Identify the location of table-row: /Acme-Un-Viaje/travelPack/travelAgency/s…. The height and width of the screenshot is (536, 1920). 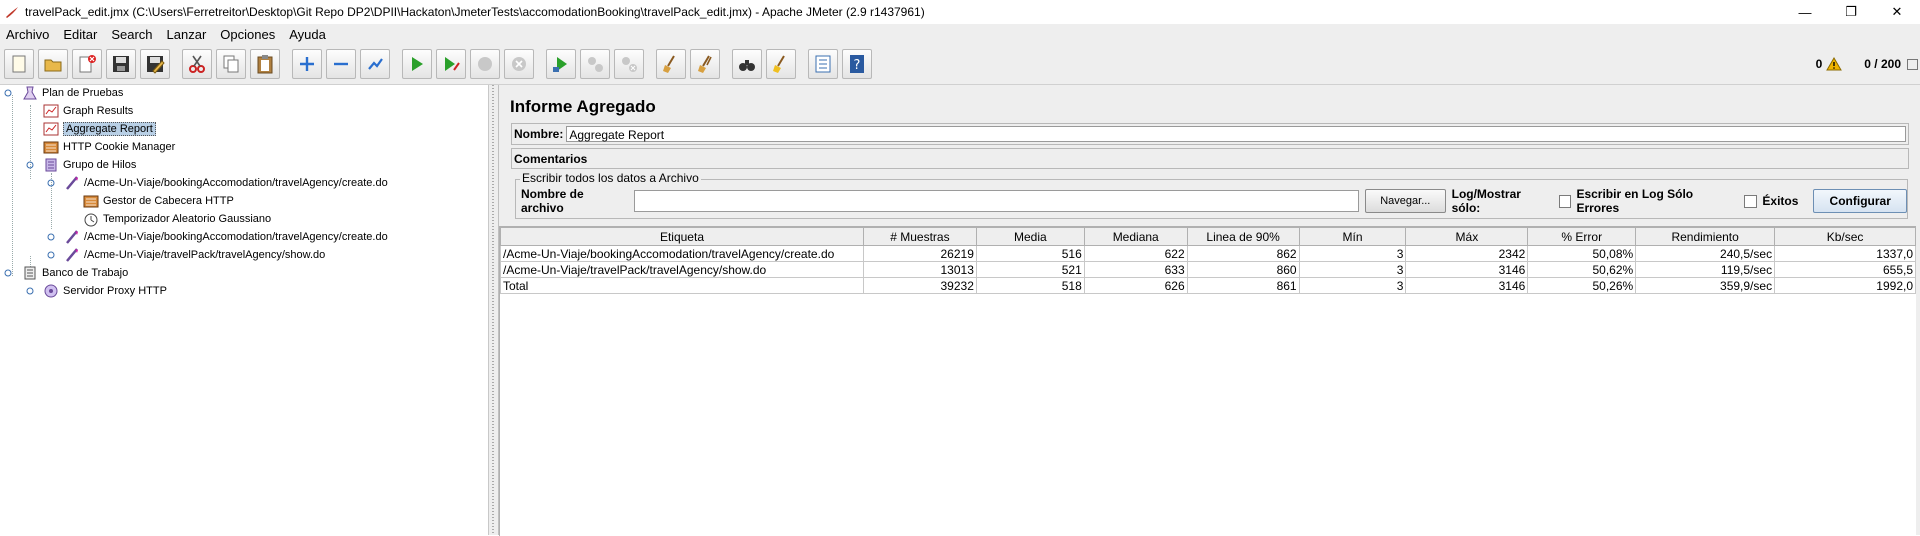
(1208, 269).